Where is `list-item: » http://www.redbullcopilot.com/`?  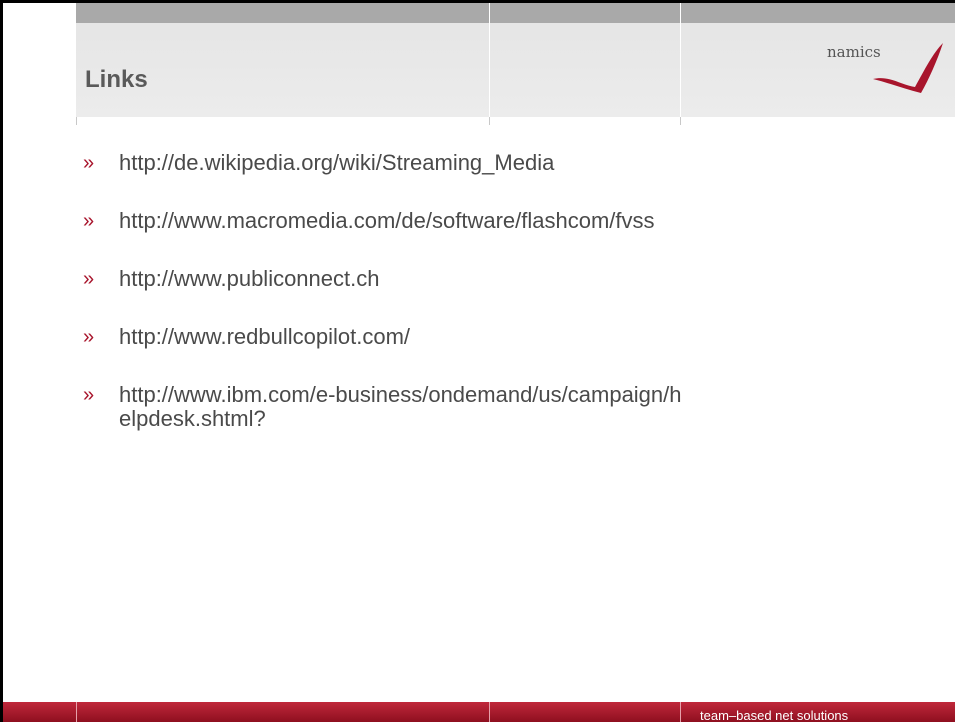 list-item: » http://www.redbullcopilot.com/ is located at coordinates (386, 337).